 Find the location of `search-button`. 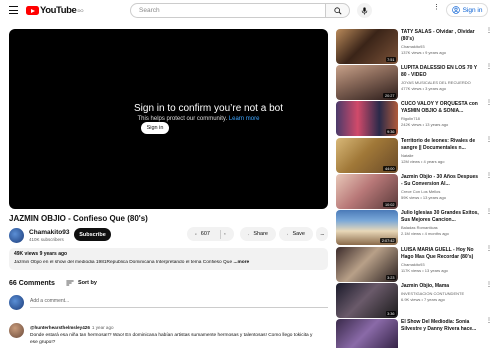

search-button is located at coordinates (338, 10).